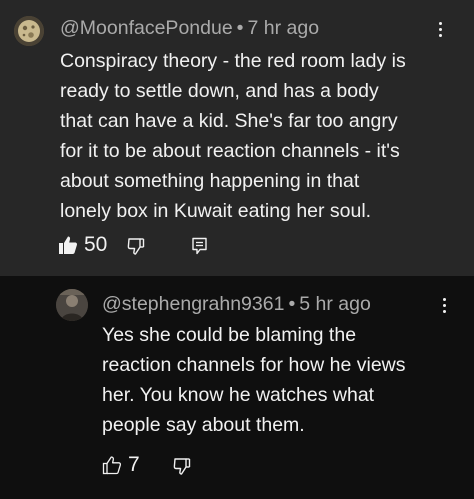  Describe the element at coordinates (82, 245) in the screenshot. I see `like-button: 50` at that location.